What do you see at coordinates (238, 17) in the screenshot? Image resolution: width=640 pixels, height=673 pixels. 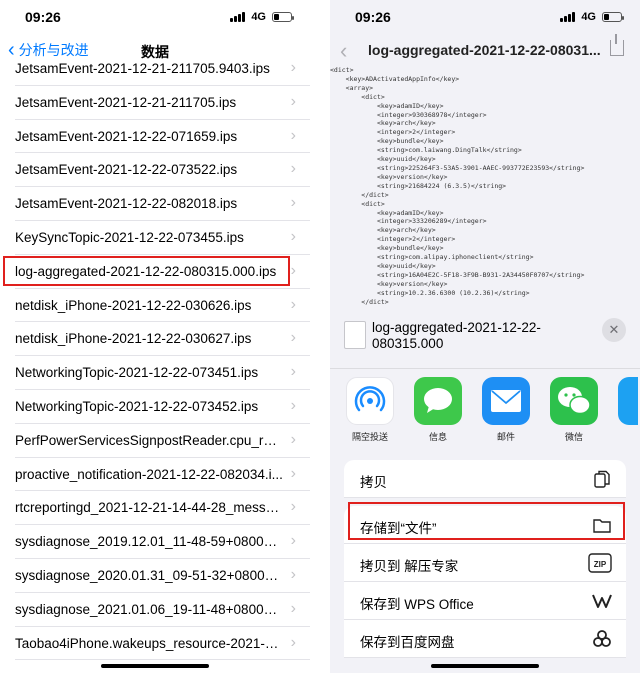 I see `signal-icon` at bounding box center [238, 17].